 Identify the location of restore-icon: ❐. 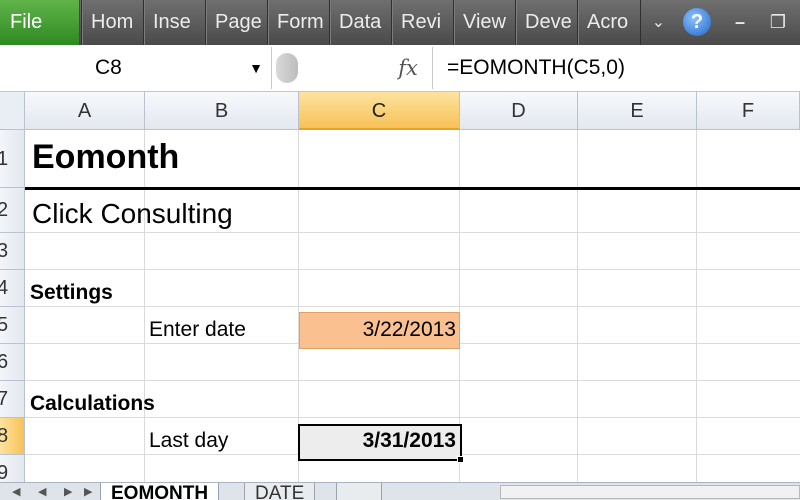
(778, 22).